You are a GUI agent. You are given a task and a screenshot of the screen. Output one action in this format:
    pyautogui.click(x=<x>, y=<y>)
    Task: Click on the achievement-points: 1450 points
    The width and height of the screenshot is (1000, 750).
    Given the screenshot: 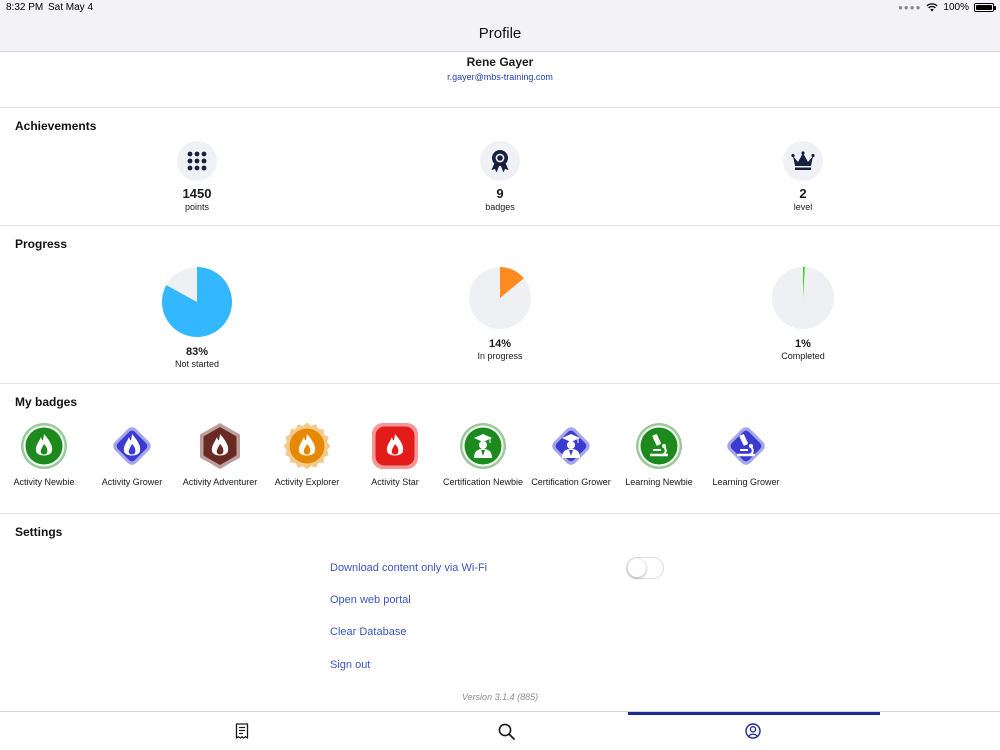 What is the action you would take?
    pyautogui.click(x=197, y=176)
    